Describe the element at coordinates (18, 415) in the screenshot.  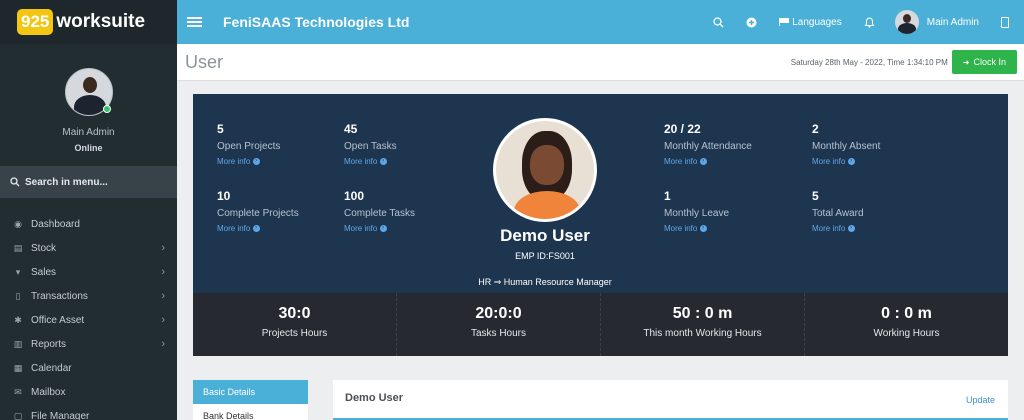
I see `file-manager-icon: ▢` at that location.